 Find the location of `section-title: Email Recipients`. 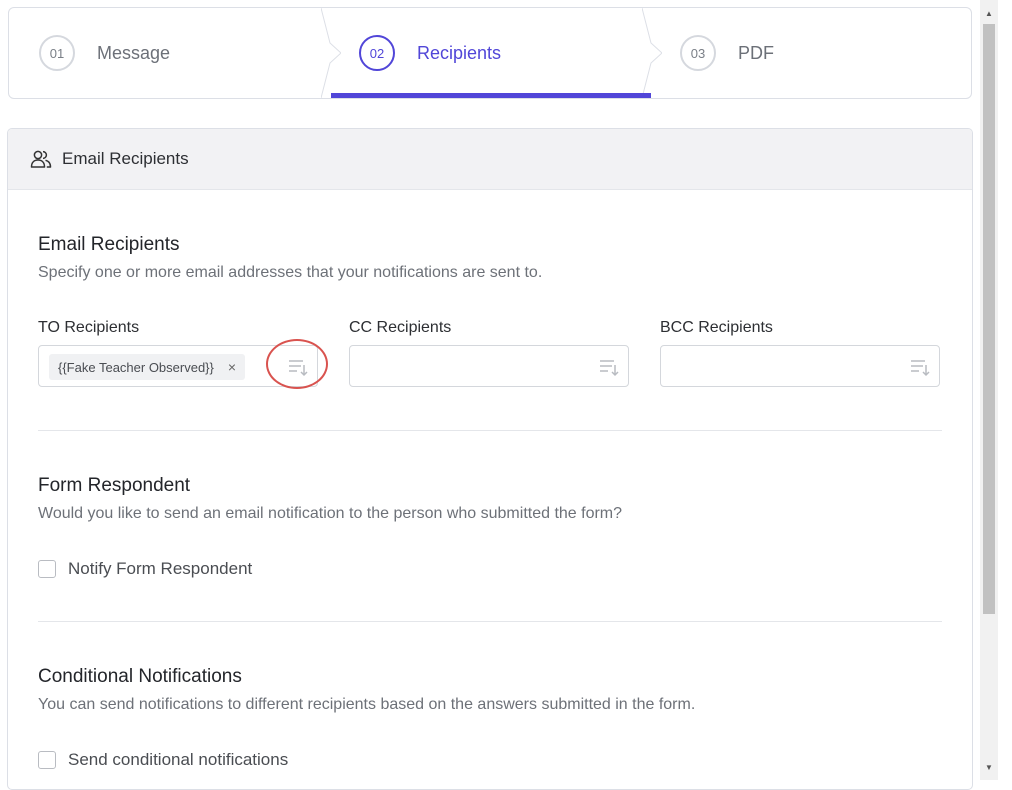

section-title: Email Recipients is located at coordinates (109, 244).